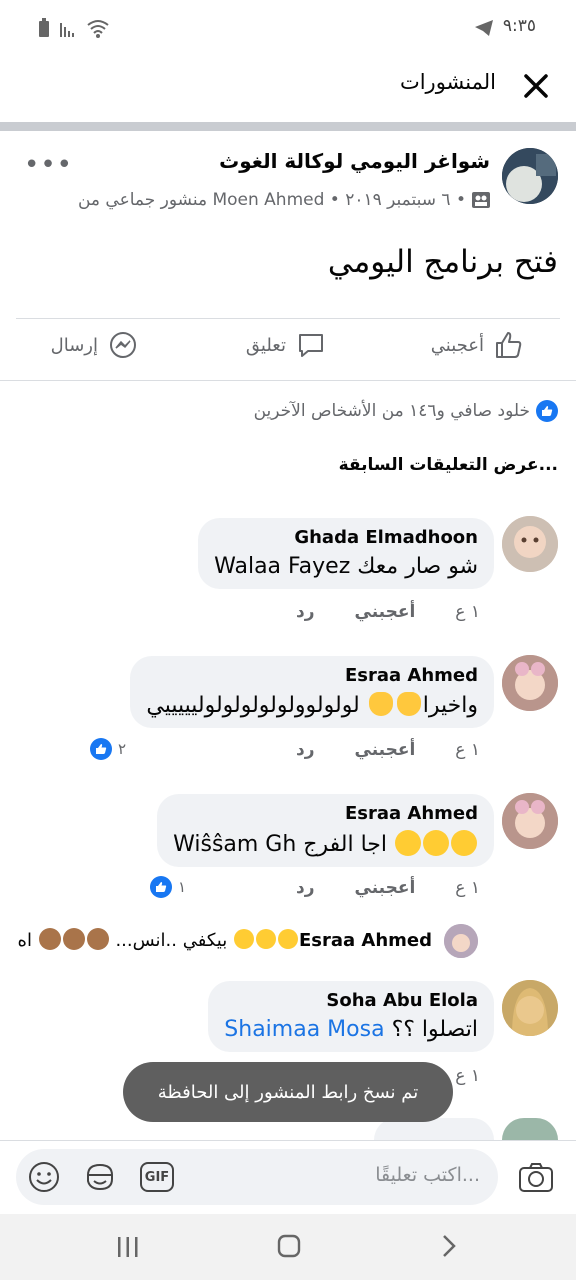 The image size is (576, 1280). I want to click on reply-body: اه, so click(24, 940).